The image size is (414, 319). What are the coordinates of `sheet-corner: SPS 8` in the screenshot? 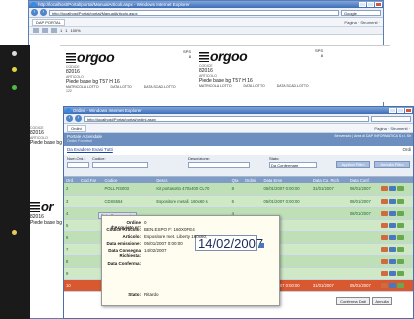 It's located at (187, 54).